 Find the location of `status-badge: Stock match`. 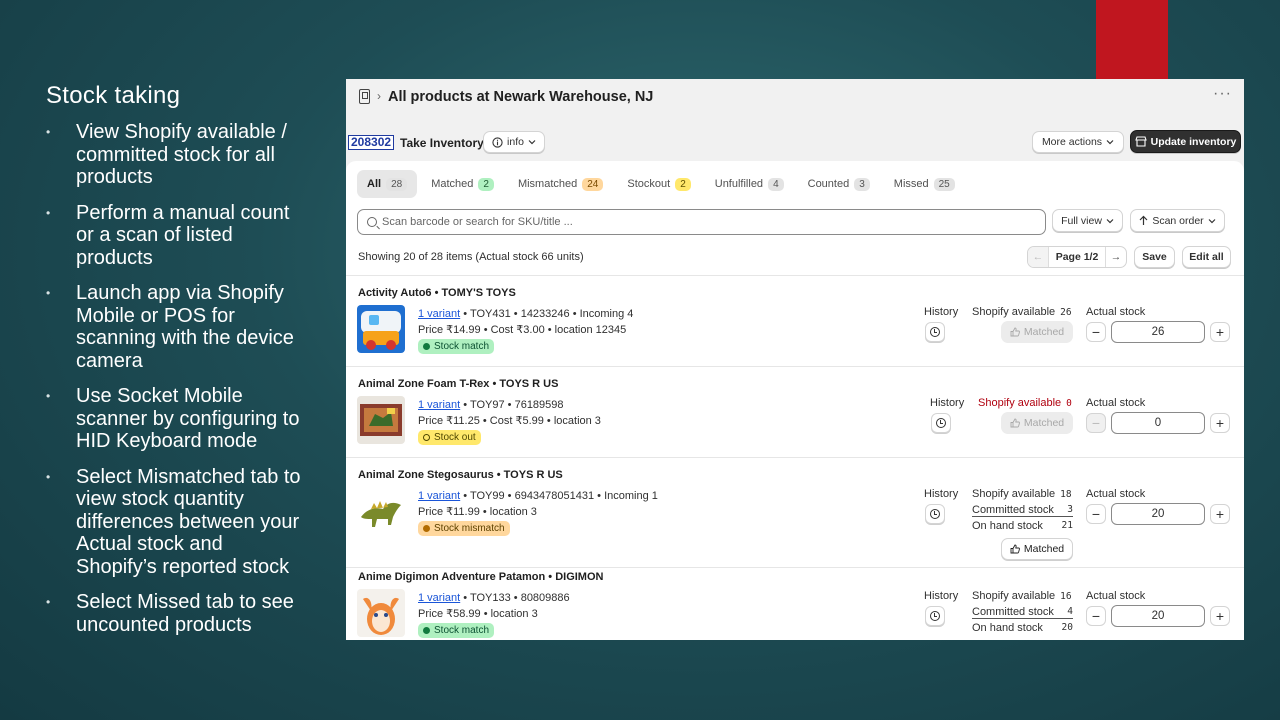

status-badge: Stock match is located at coordinates (456, 630).